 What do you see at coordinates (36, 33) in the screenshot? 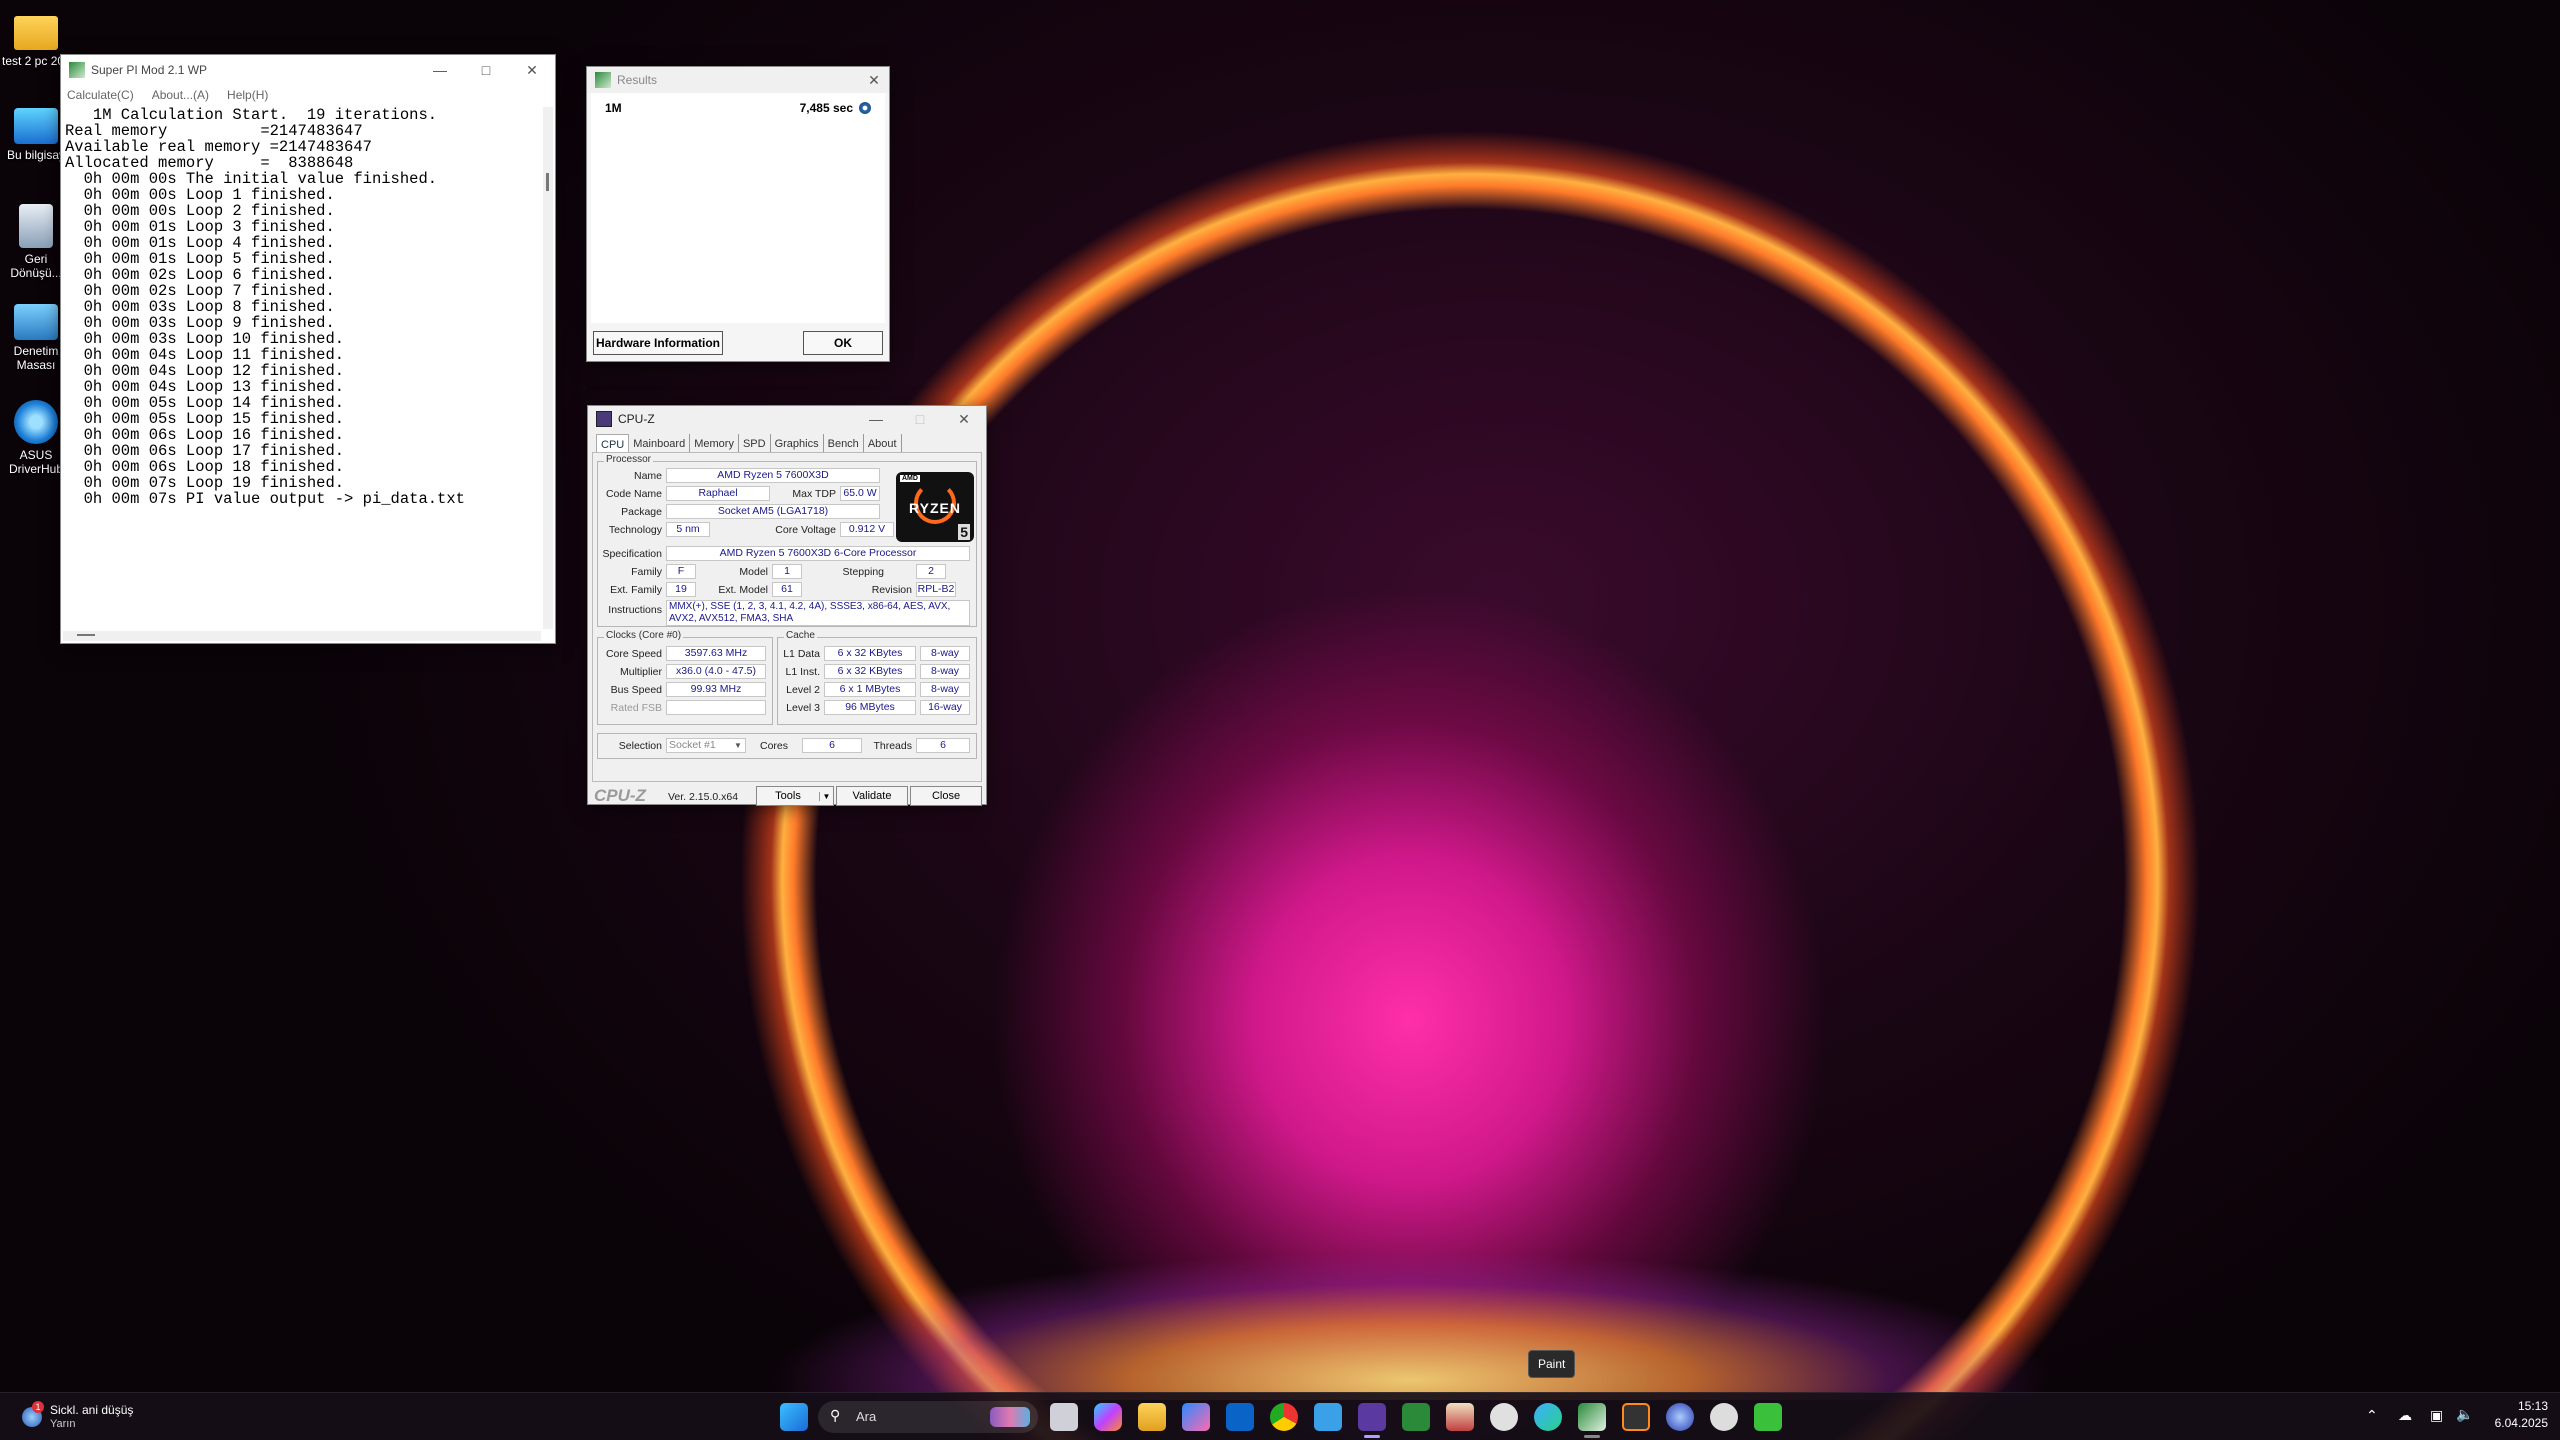
I see `folder-icon` at bounding box center [36, 33].